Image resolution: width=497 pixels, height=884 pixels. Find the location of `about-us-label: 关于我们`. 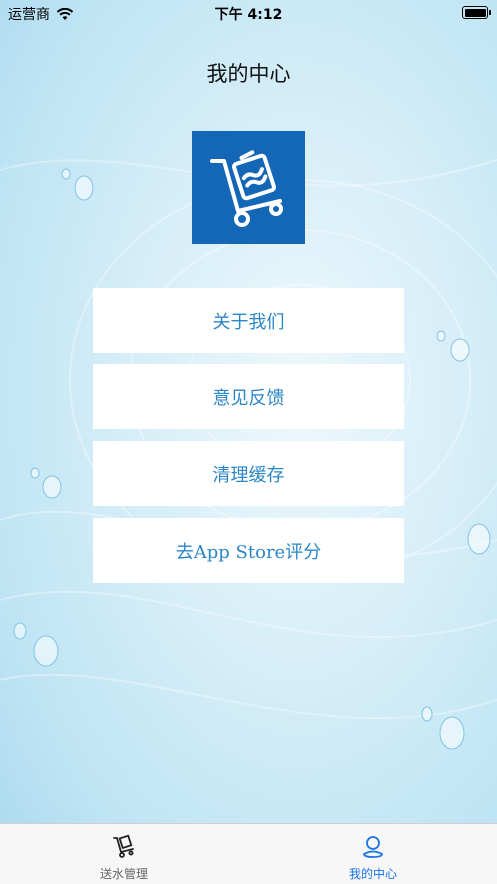

about-us-label: 关于我们 is located at coordinates (248, 322).